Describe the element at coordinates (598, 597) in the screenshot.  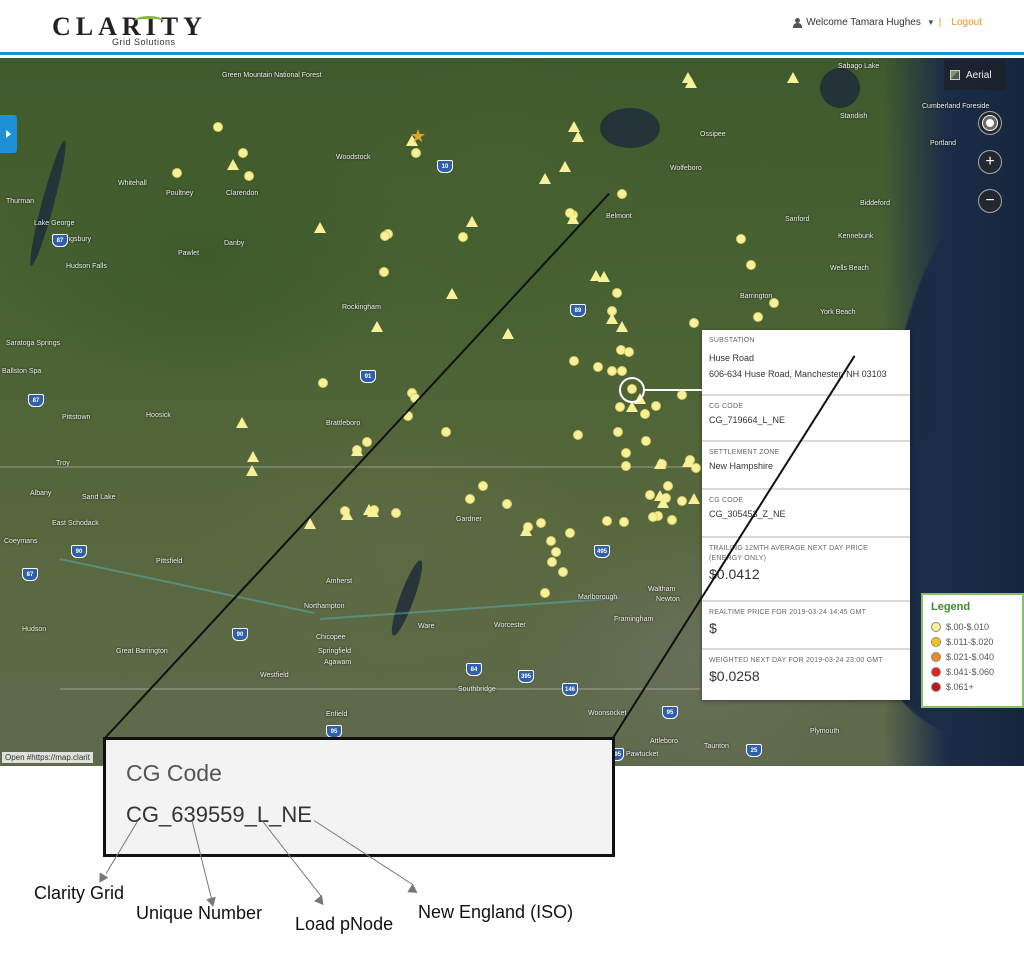
I see `place-label: Marlborough` at that location.